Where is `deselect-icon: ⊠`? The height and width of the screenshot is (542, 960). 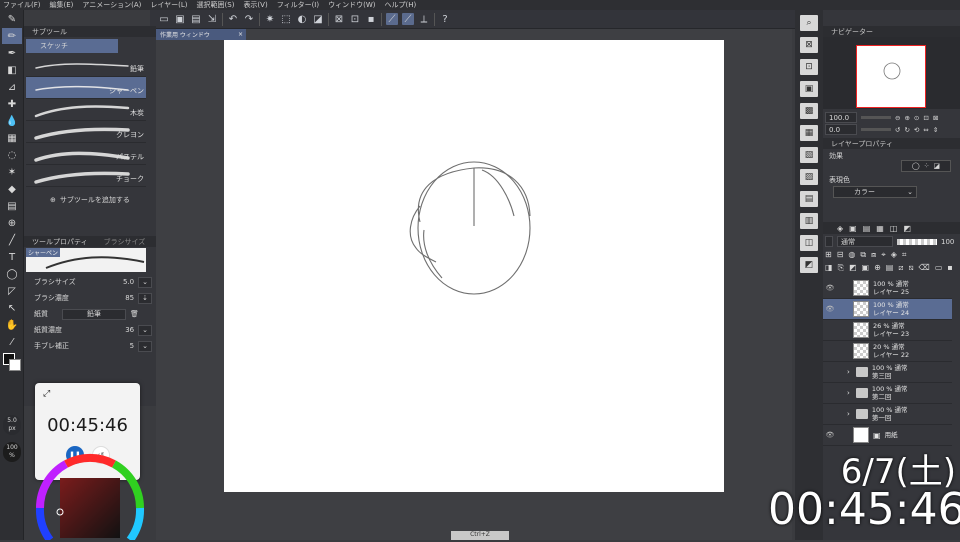
deselect-icon: ⊠ is located at coordinates (339, 19).